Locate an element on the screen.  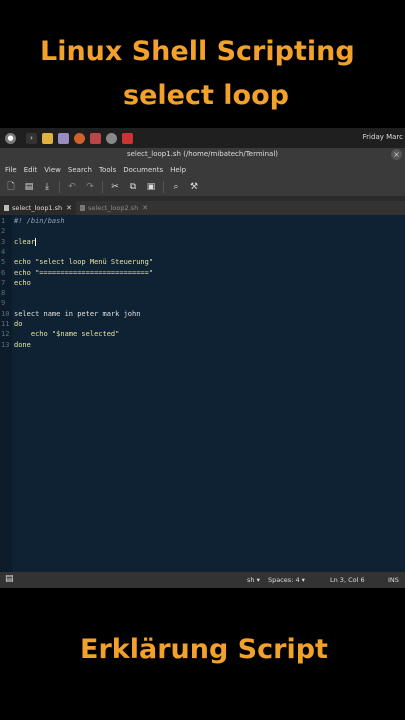
search-icon: ⌕ is located at coordinates (176, 187).